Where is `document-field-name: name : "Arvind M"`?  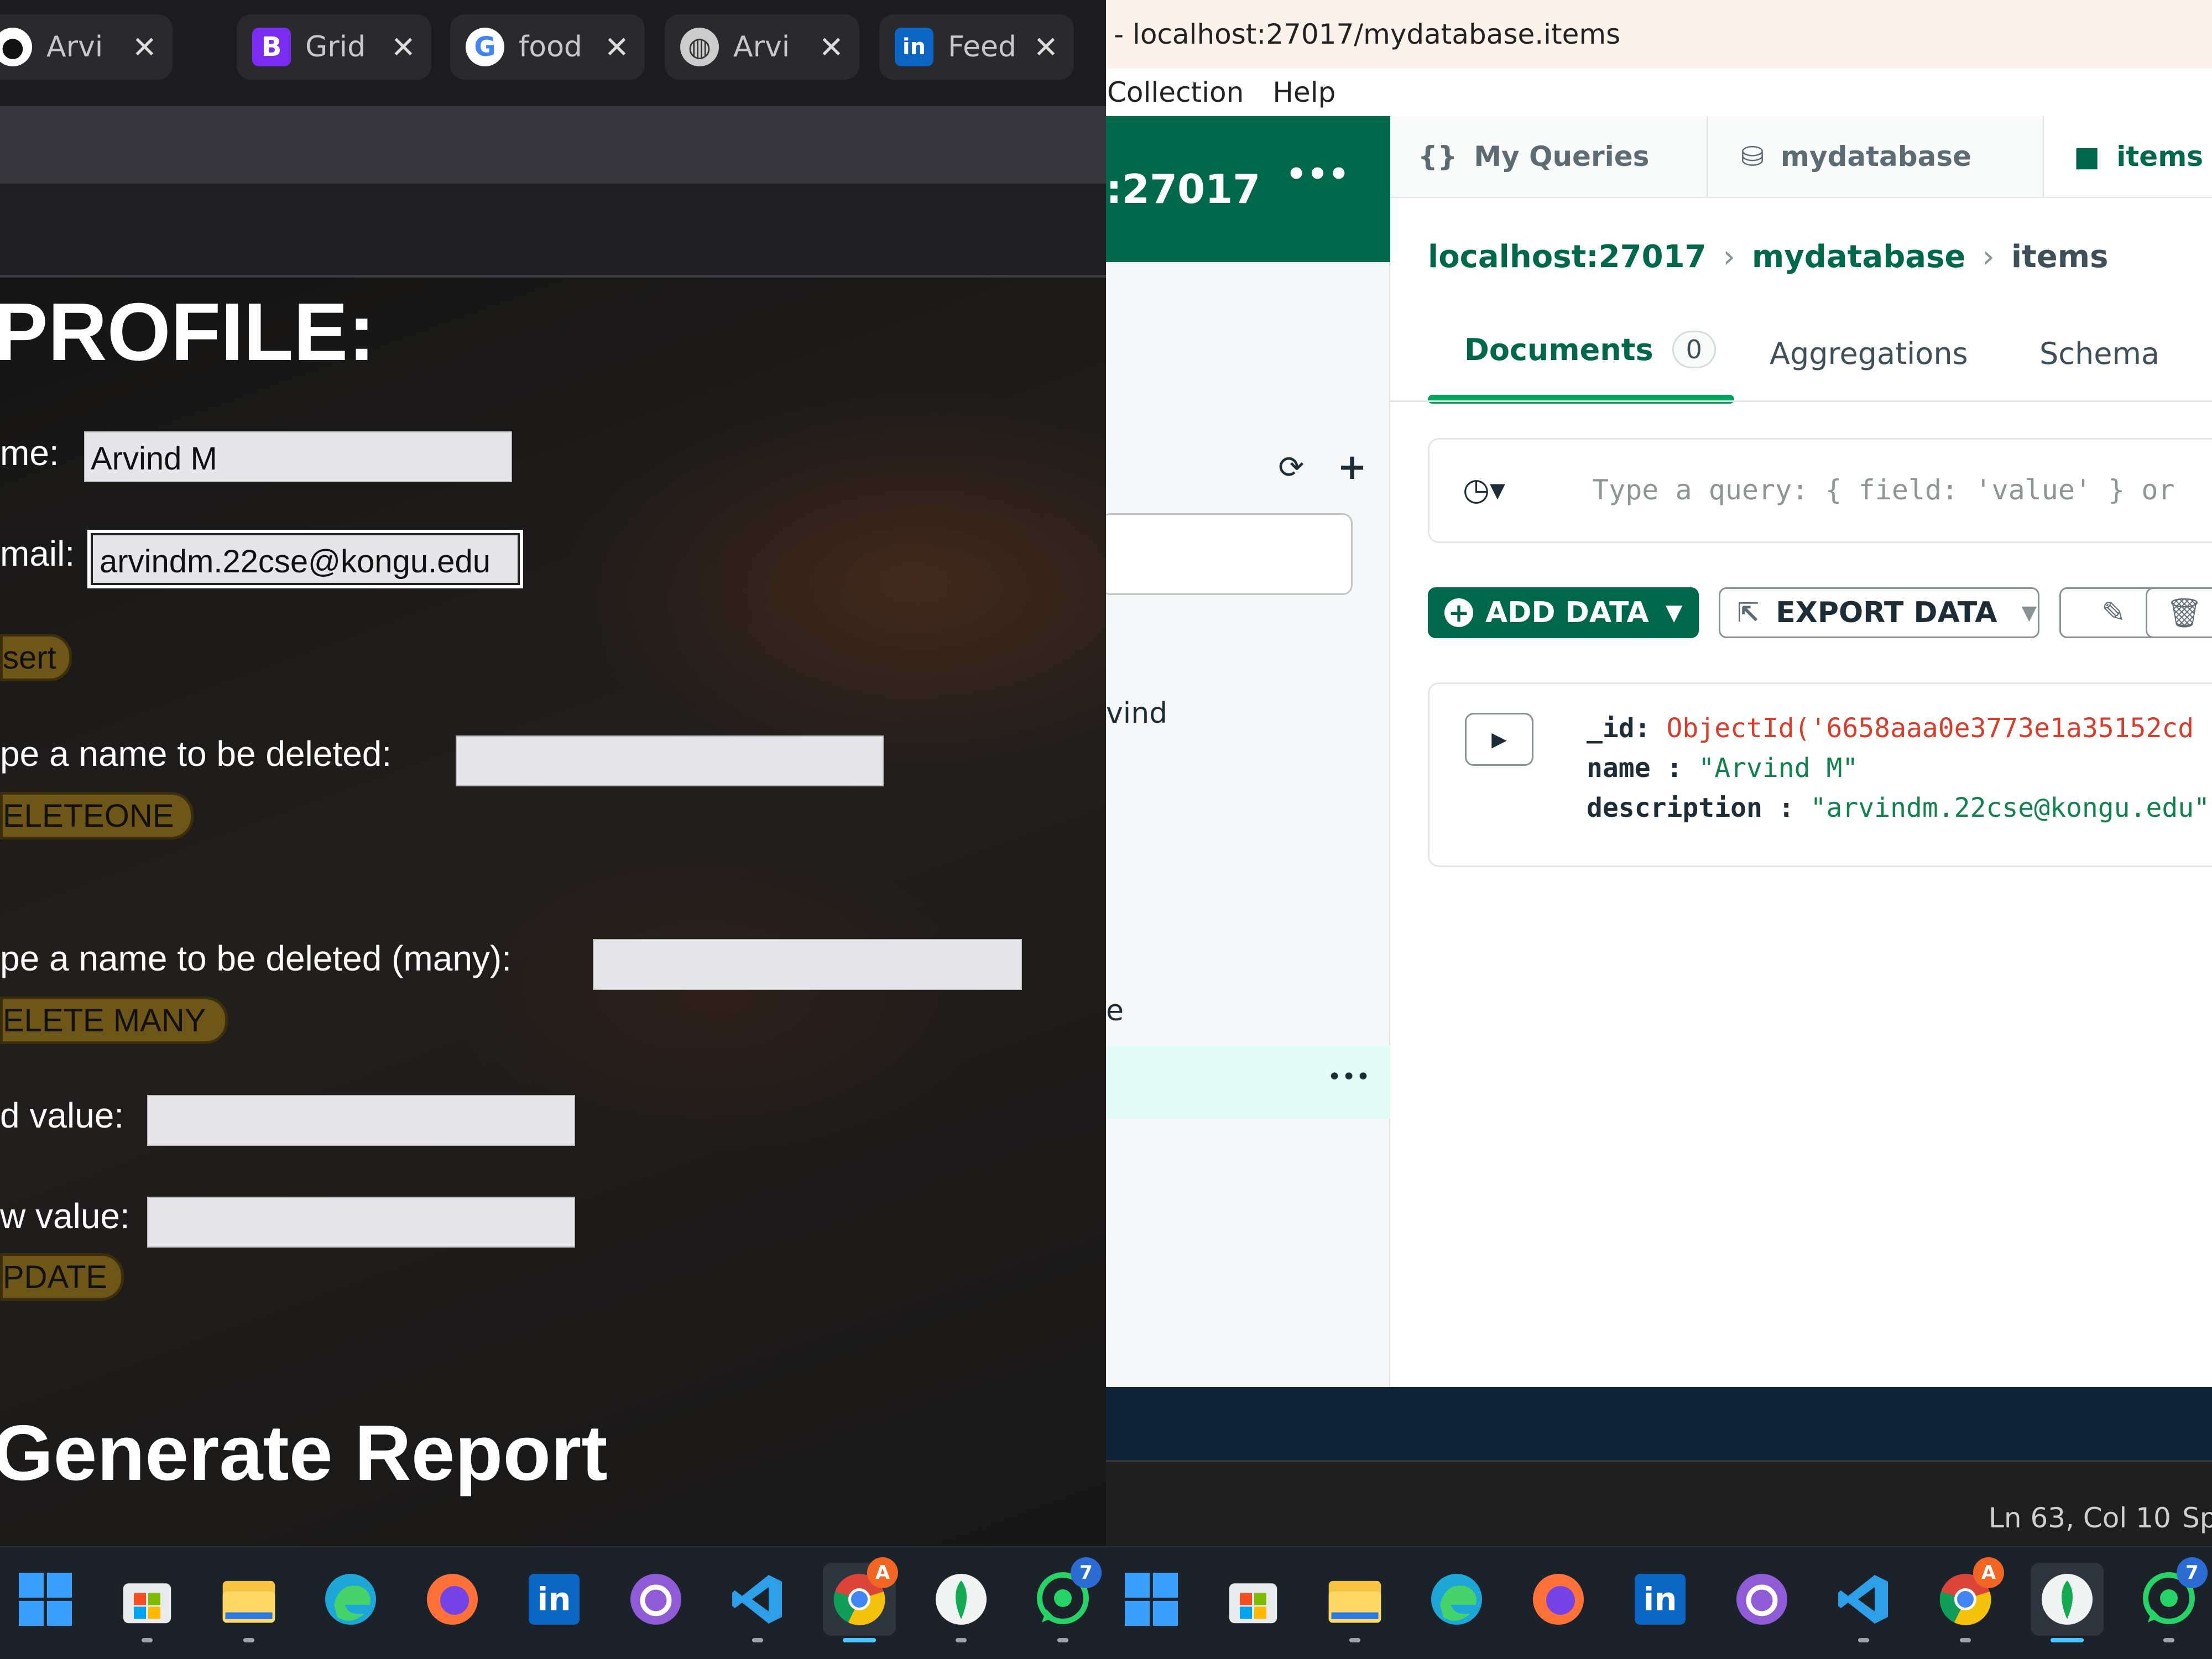
document-field-name: name : "Arvind M" is located at coordinates (1723, 769).